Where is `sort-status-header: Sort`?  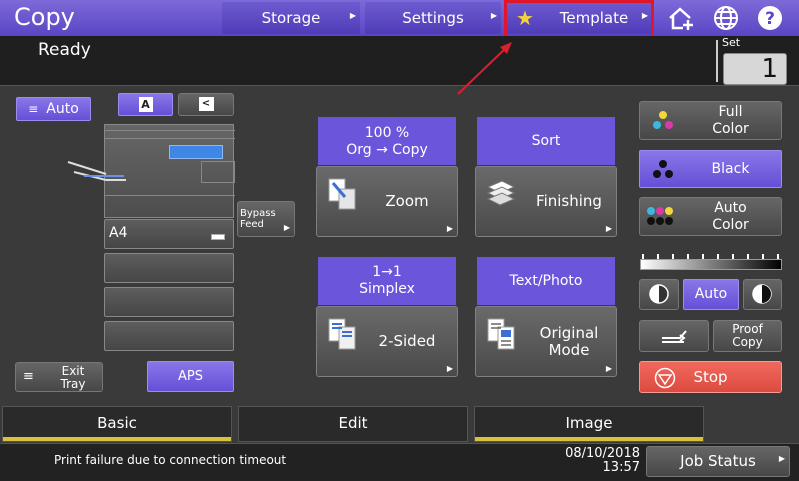 sort-status-header: Sort is located at coordinates (546, 141).